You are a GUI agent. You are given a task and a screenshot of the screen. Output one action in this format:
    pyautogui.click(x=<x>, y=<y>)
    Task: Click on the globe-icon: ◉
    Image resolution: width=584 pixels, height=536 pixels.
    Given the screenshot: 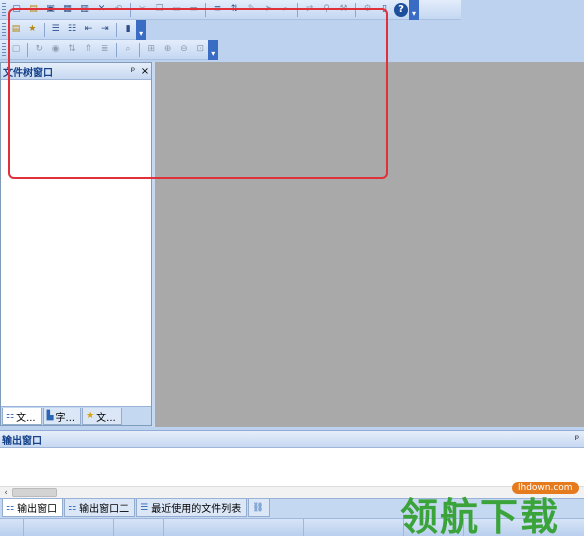 What is the action you would take?
    pyautogui.click(x=55, y=49)
    